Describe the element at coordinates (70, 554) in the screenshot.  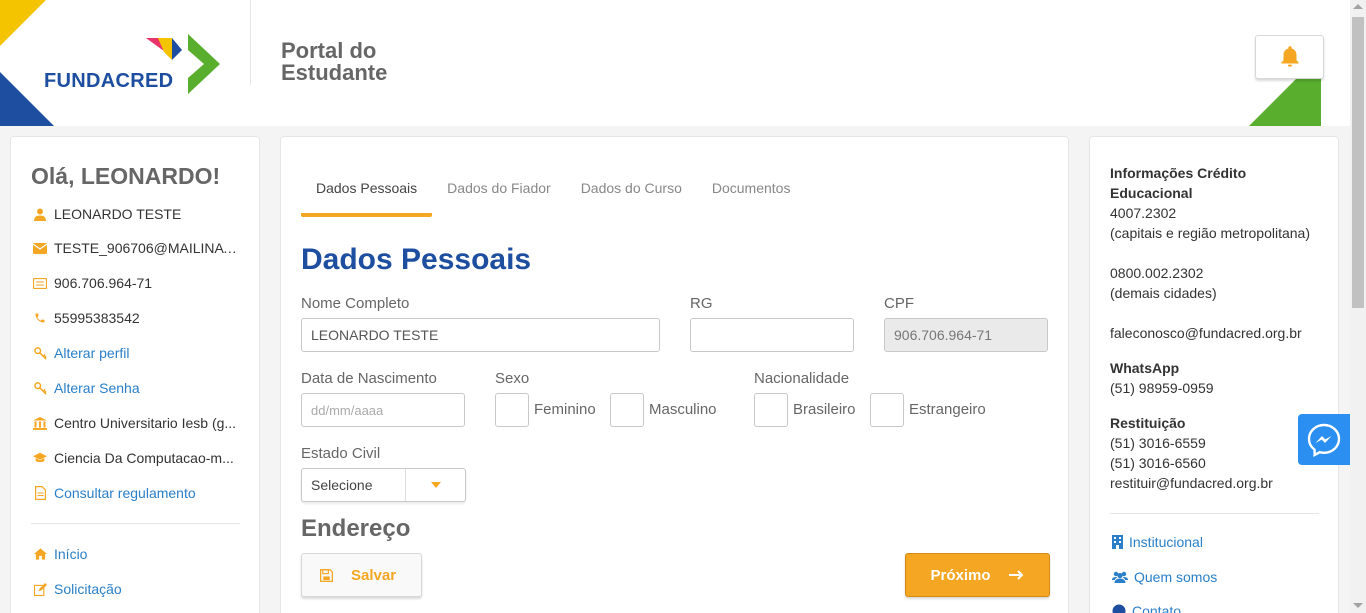
I see `sidebar-item-label: Início` at that location.